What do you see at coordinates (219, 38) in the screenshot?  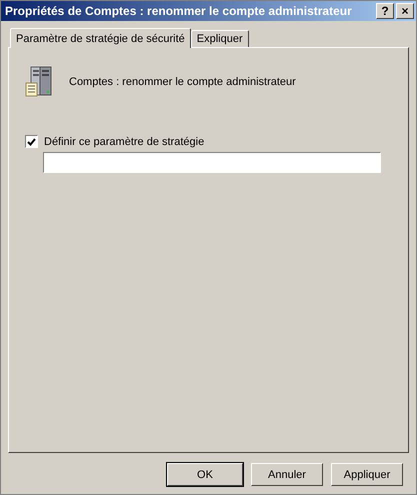 I see `tab: Expliquer` at bounding box center [219, 38].